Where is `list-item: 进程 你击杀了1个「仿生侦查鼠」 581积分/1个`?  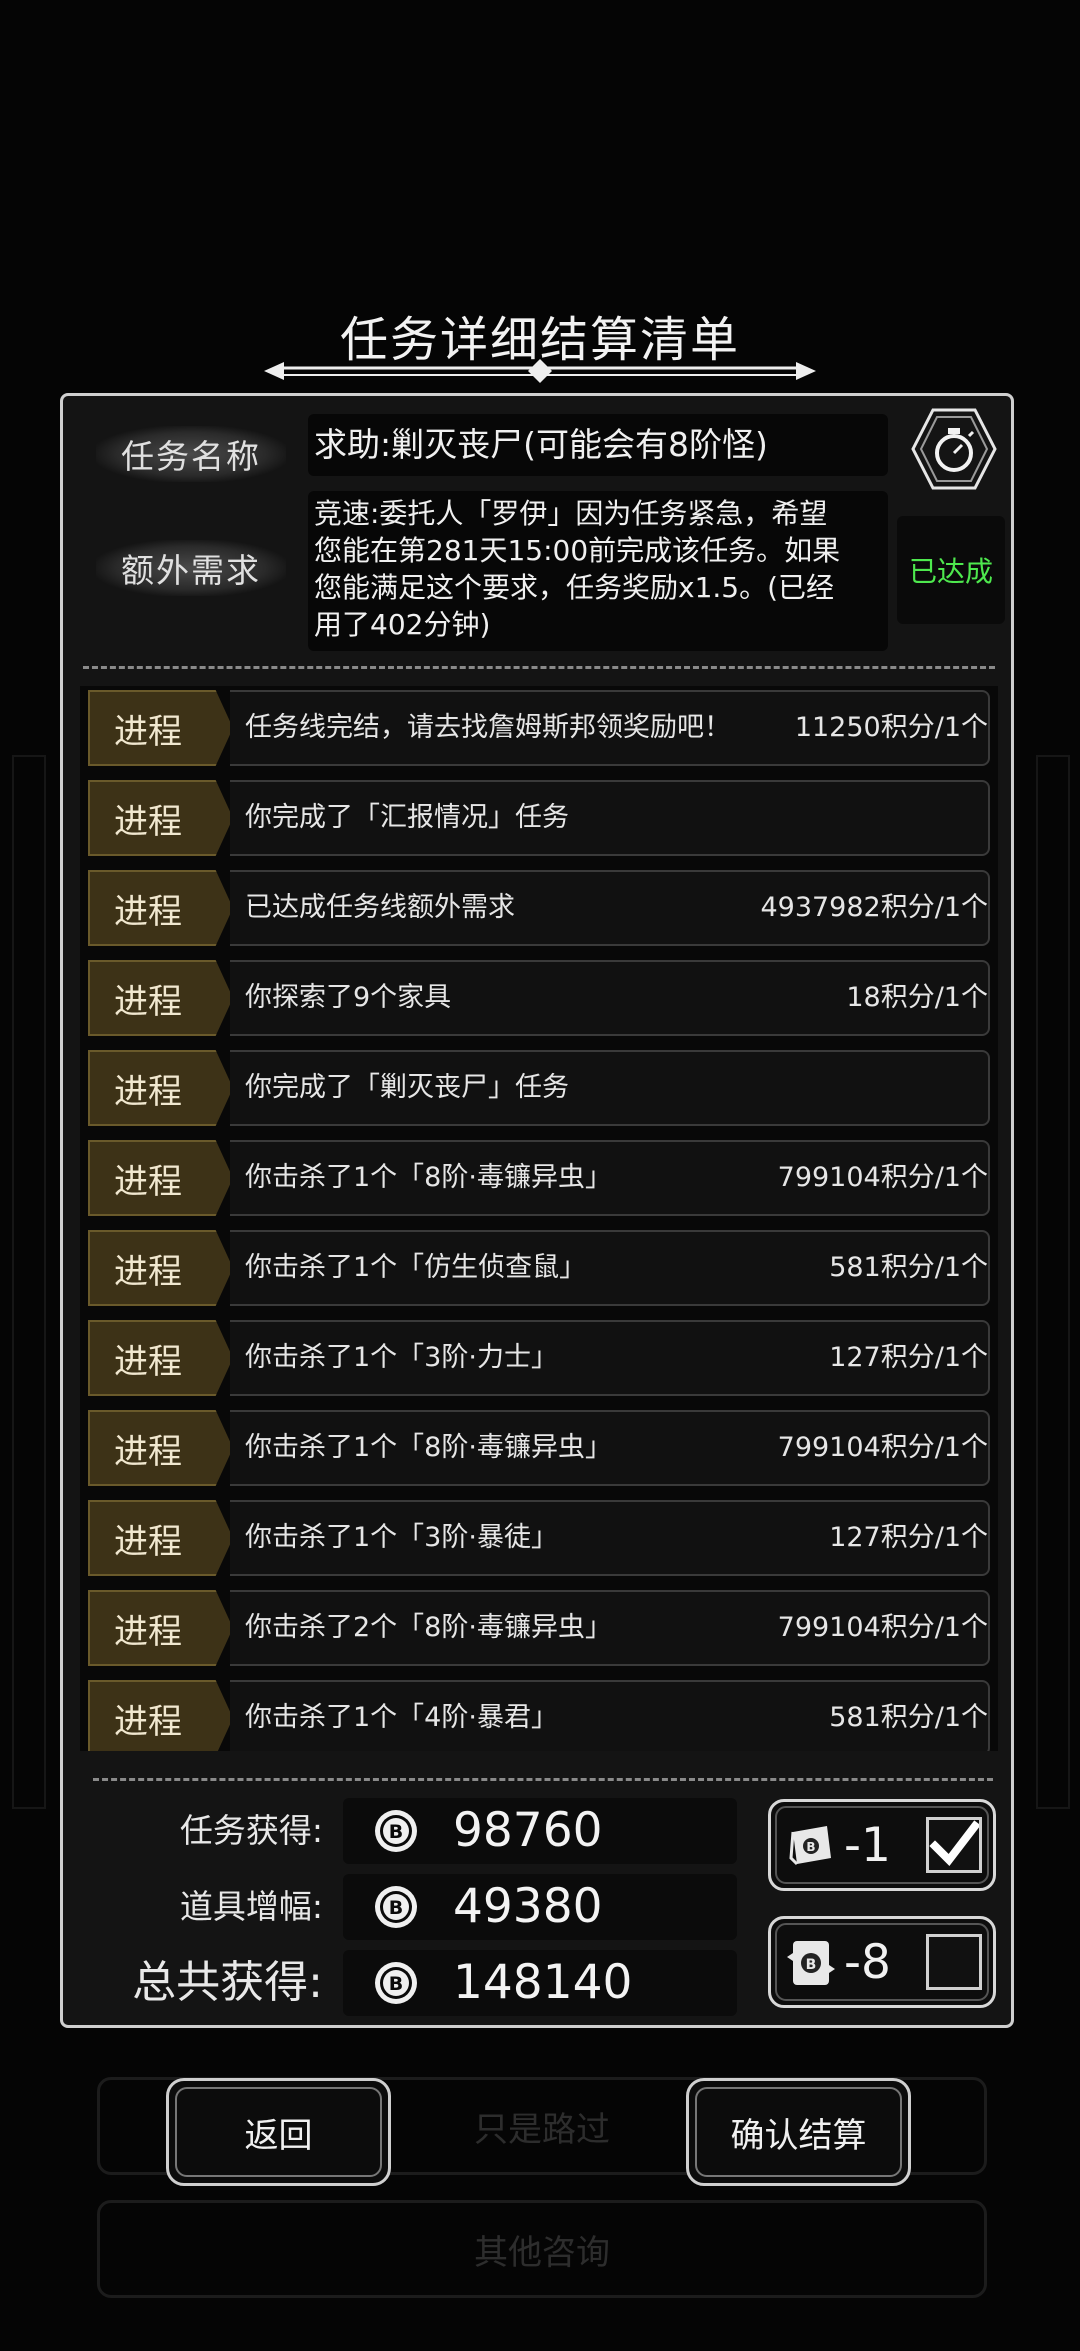 list-item: 进程 你击杀了1个「仿生侦查鼠」 581积分/1个 is located at coordinates (539, 1266).